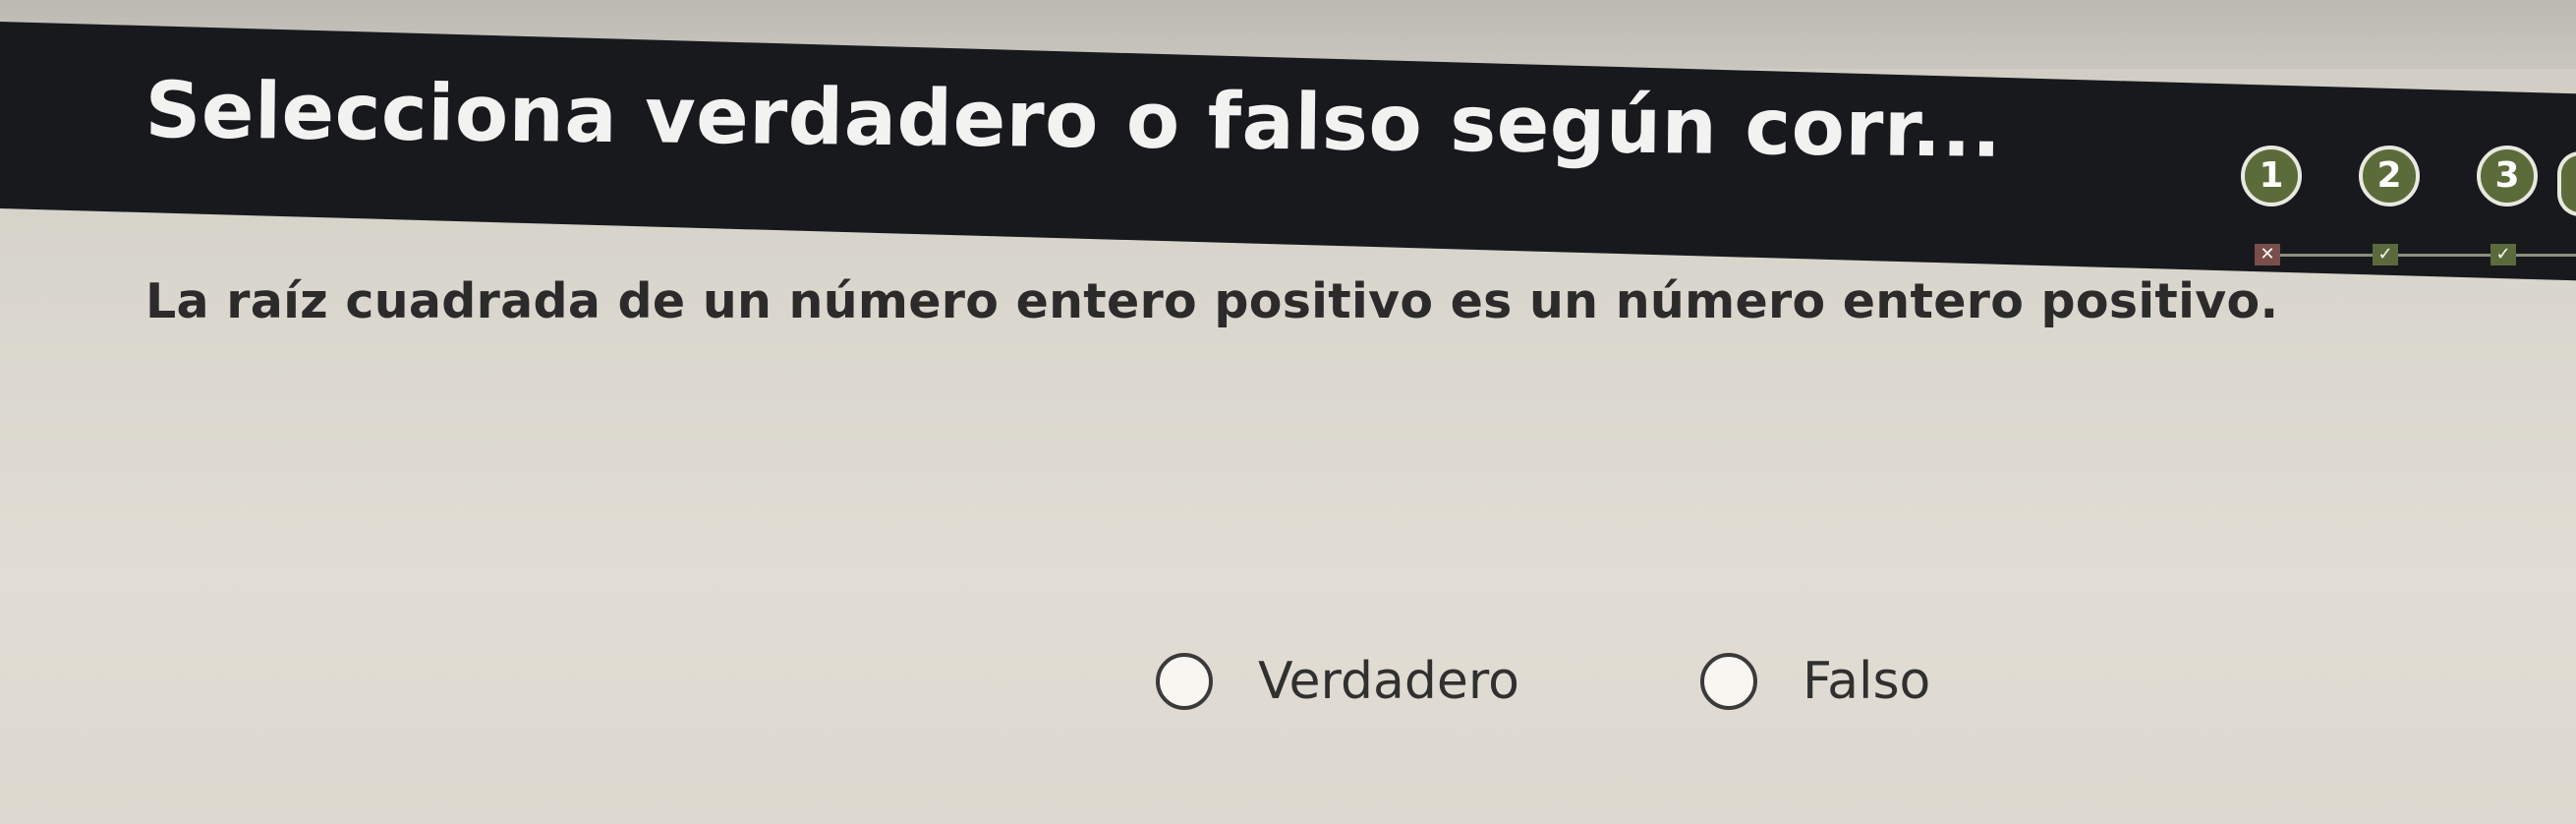 This screenshot has width=2576, height=824. Describe the element at coordinates (2268, 255) in the screenshot. I see `x-mark-icon: ✕` at that location.